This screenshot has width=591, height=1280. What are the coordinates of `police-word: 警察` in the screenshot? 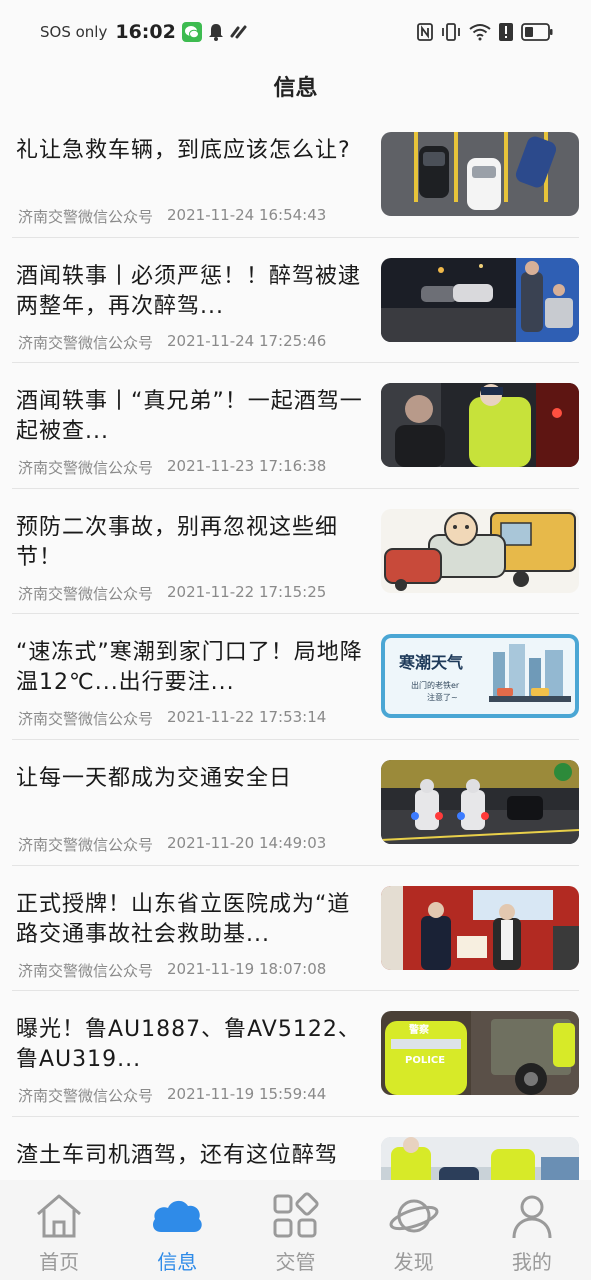 It's located at (419, 1029).